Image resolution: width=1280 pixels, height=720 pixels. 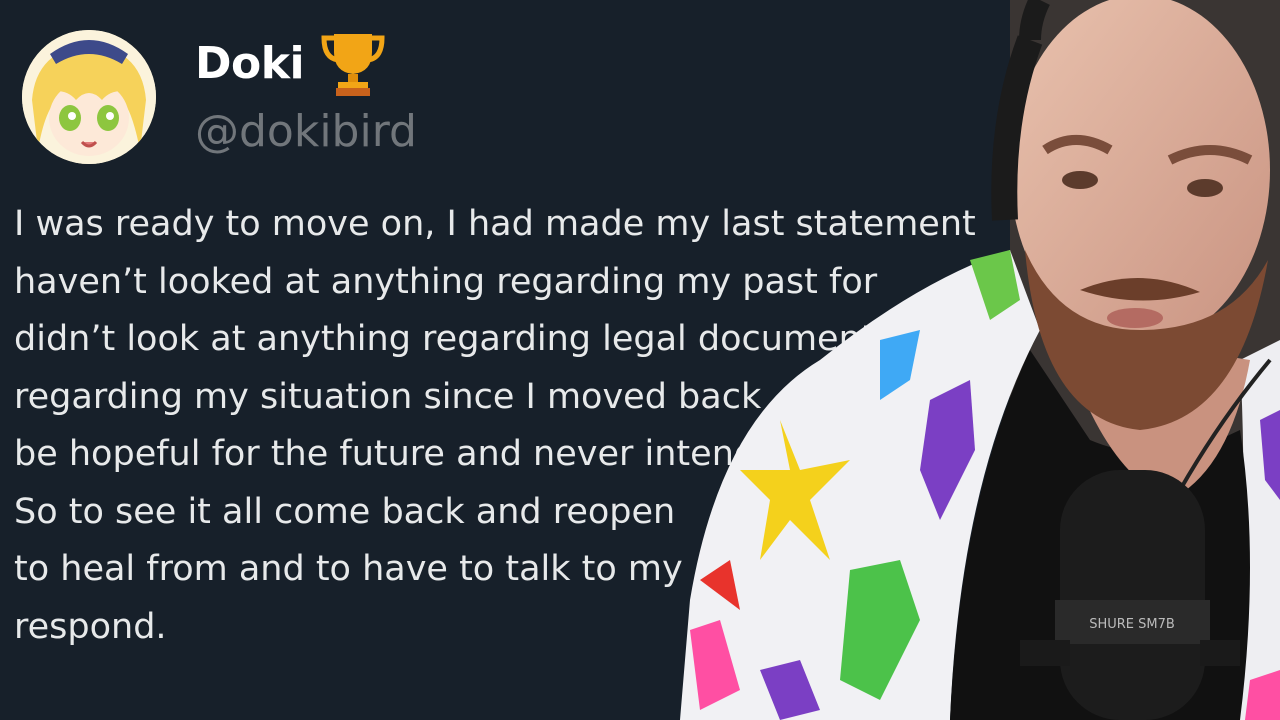 I want to click on anime-avatar-illustration, so click(x=89, y=97).